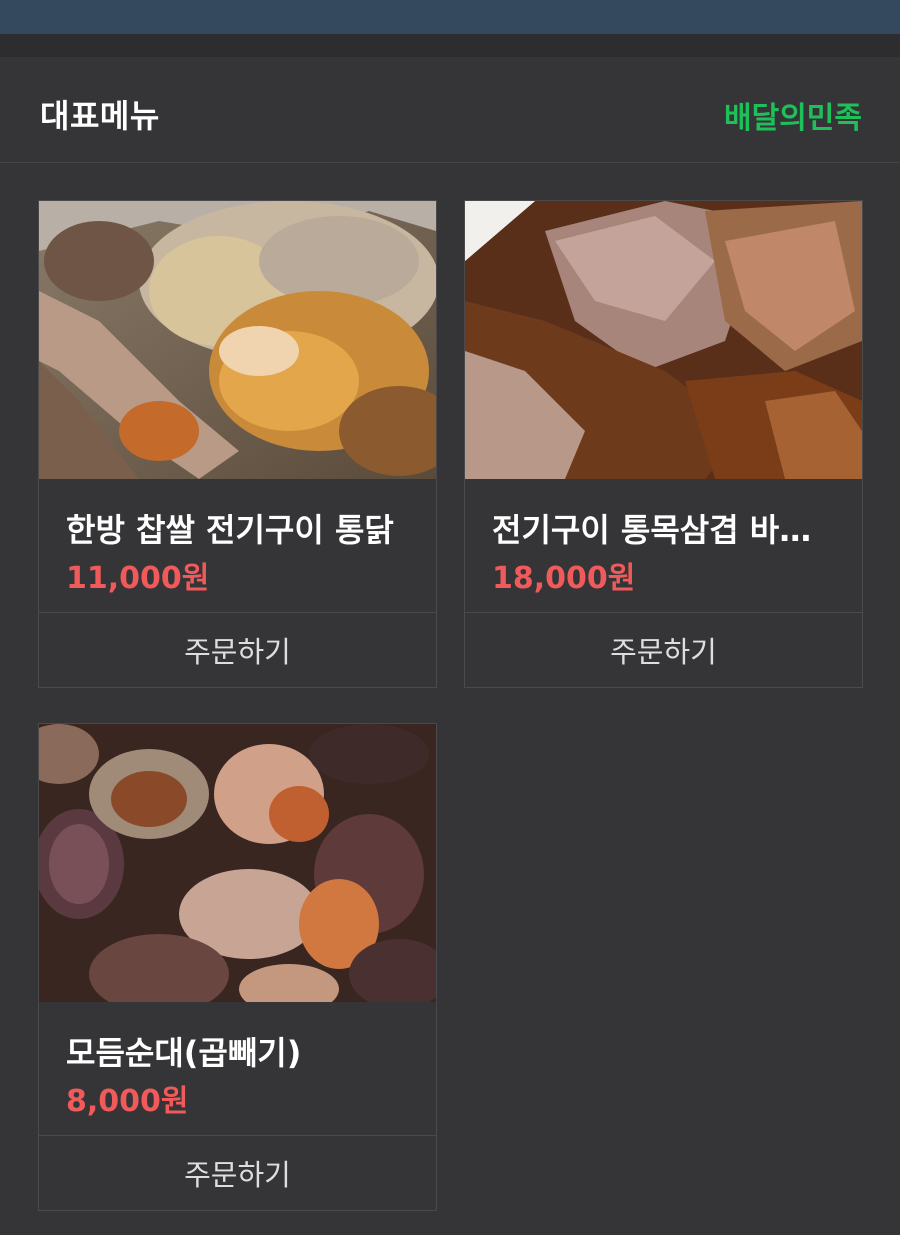 The width and height of the screenshot is (900, 1235). I want to click on menu-item-info: 전기구이 통목삼겹 바베큐 18,000원, so click(663, 546).